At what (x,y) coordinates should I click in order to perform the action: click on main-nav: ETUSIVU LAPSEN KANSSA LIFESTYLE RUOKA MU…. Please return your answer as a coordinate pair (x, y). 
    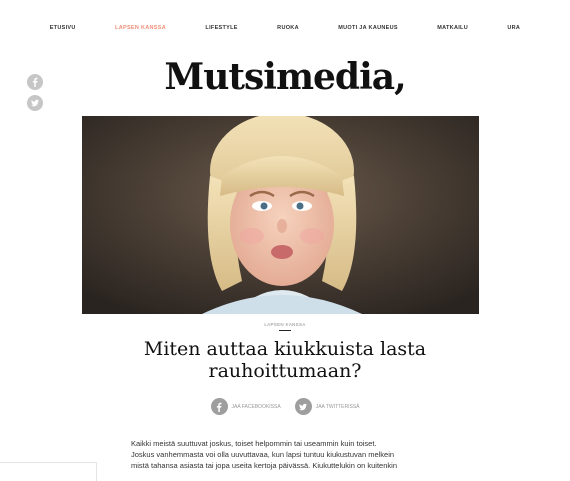
    Looking at the image, I should click on (285, 28).